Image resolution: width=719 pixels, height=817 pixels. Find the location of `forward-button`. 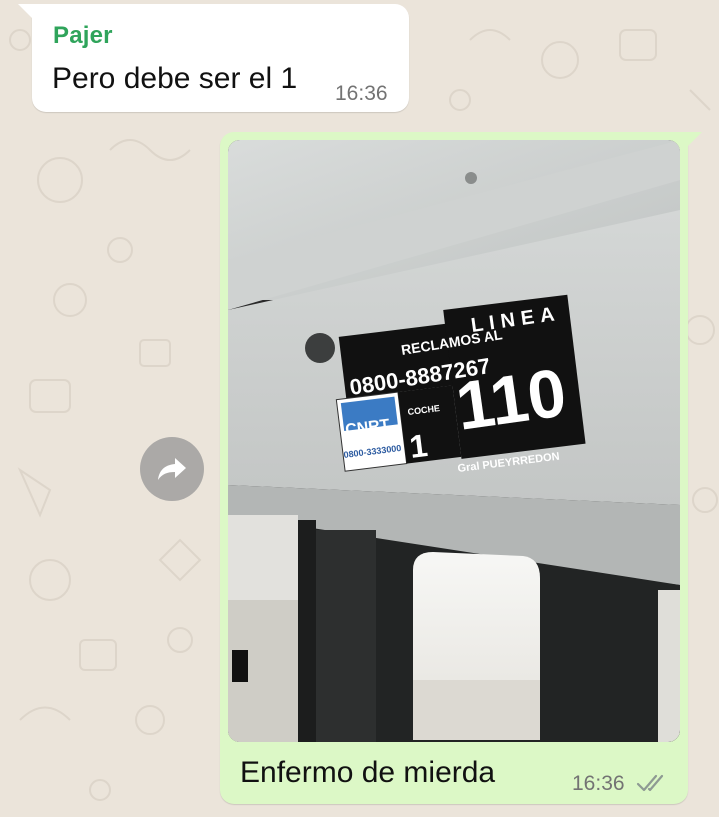

forward-button is located at coordinates (172, 469).